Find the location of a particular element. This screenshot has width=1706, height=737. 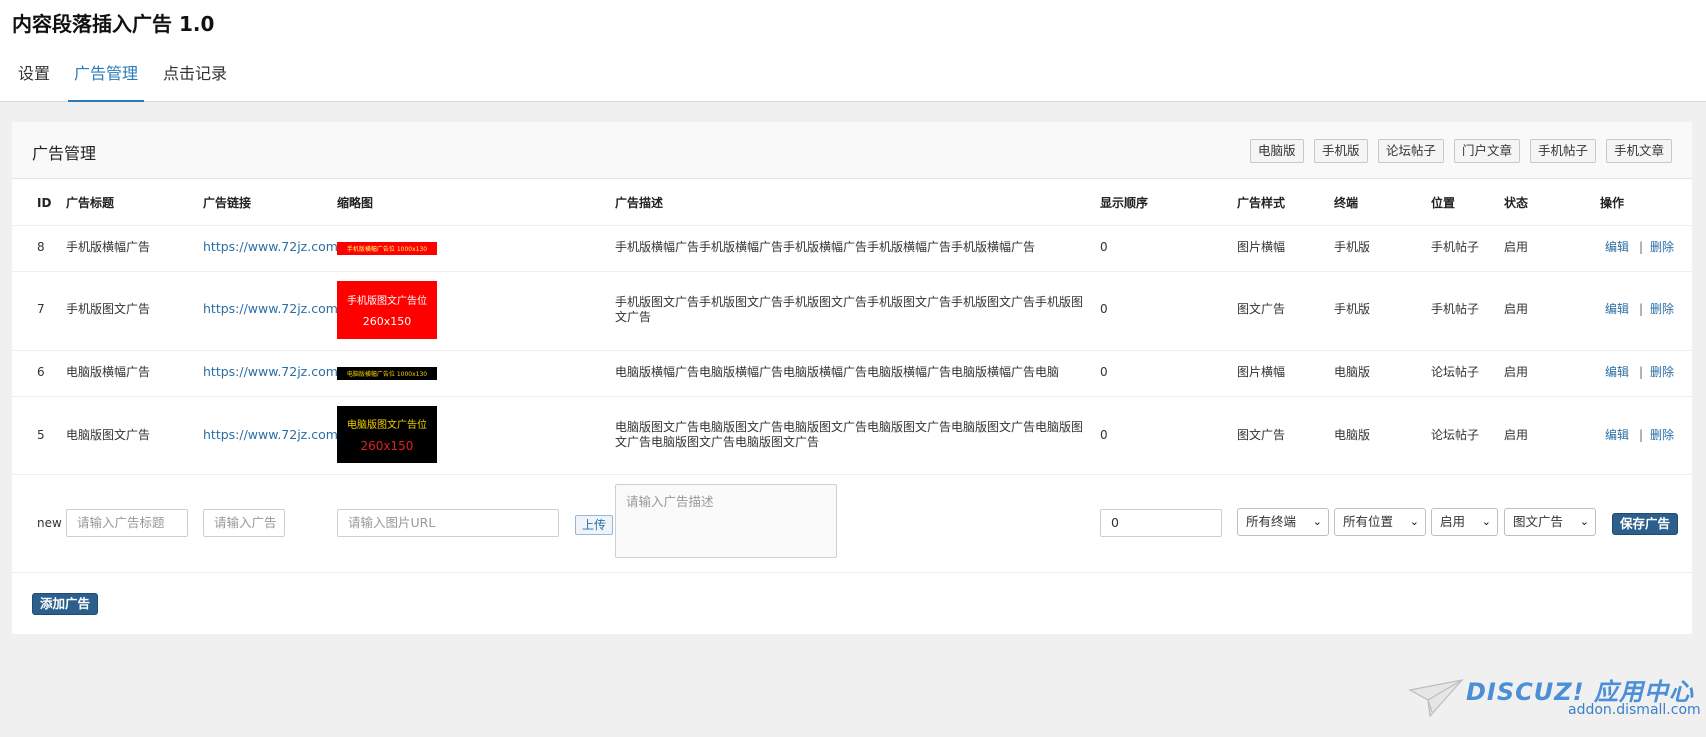

filter-forum-post-button: 论坛帖子 is located at coordinates (1411, 151).